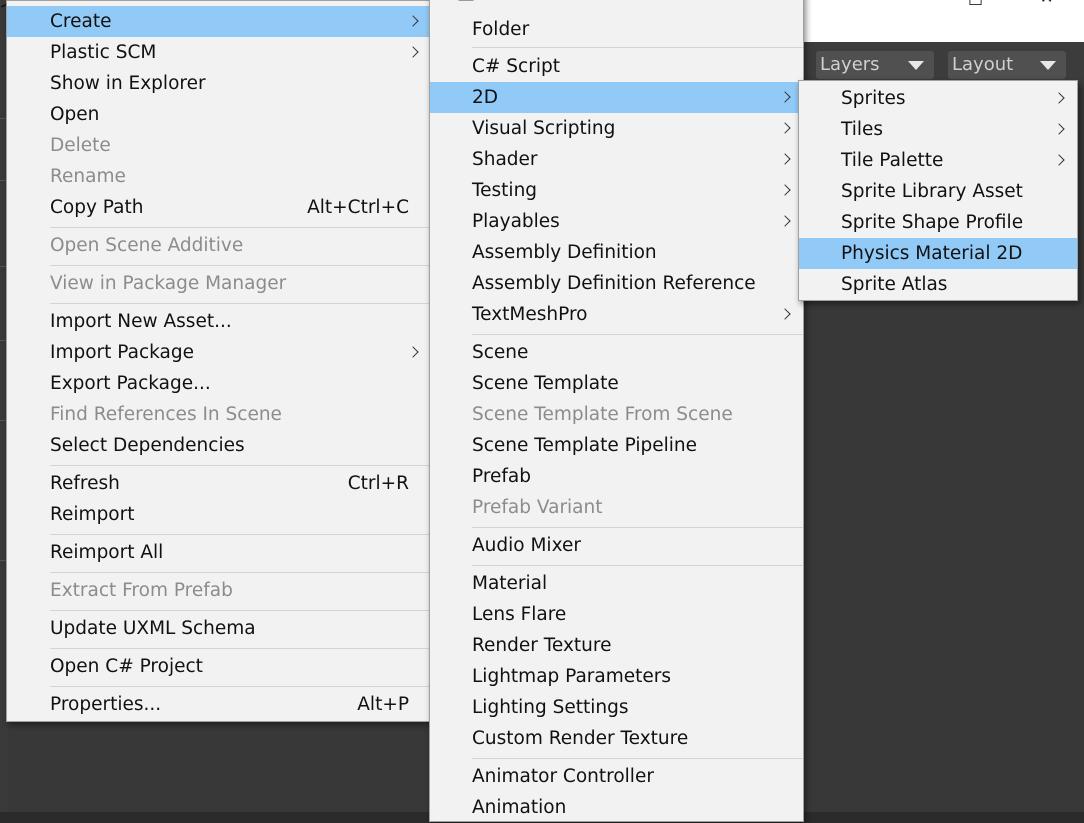 This screenshot has height=823, width=1084. What do you see at coordinates (616, 676) in the screenshot?
I see `menu-item-lightmap-parameters: Lightmap Parameters` at bounding box center [616, 676].